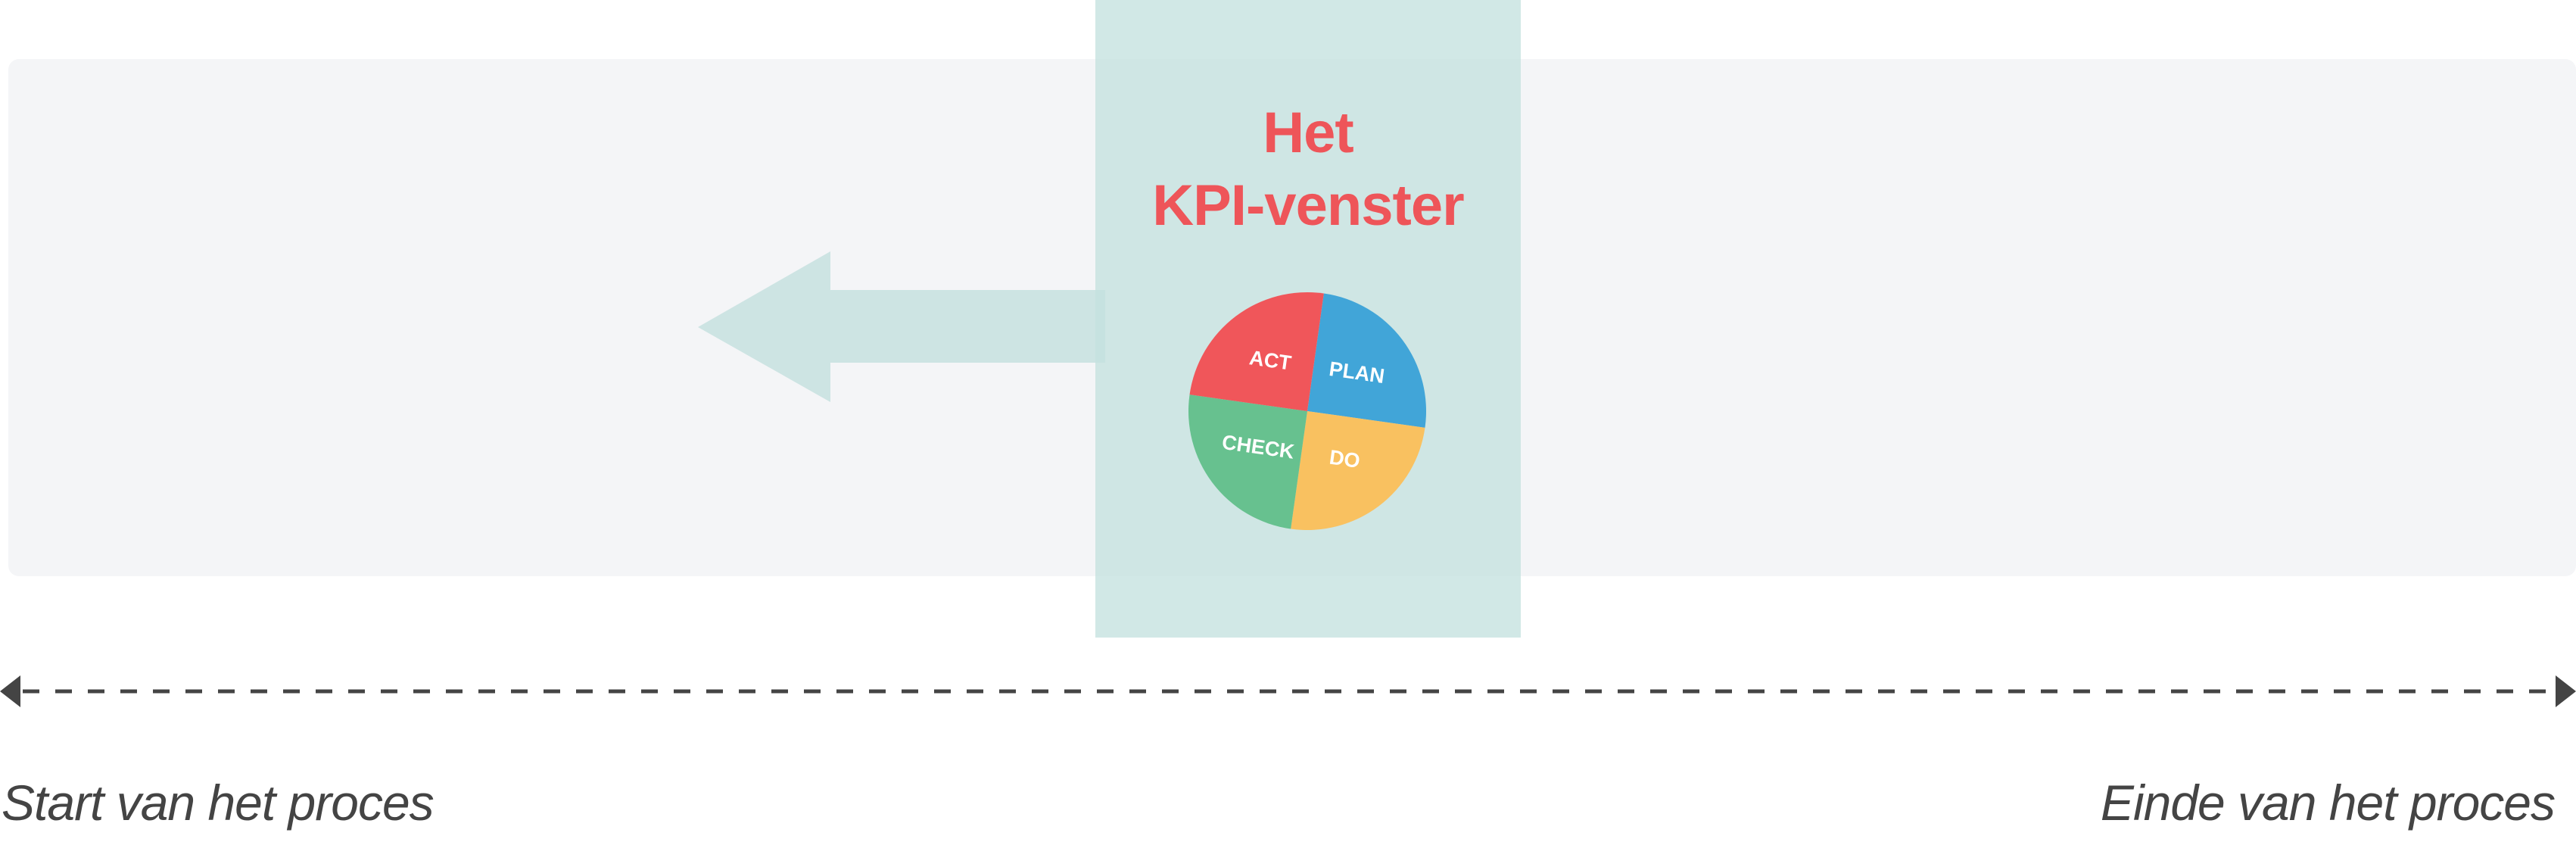 The image size is (2576, 842). Describe the element at coordinates (218, 803) in the screenshot. I see `timeline-start-label: Start van het proces` at that location.